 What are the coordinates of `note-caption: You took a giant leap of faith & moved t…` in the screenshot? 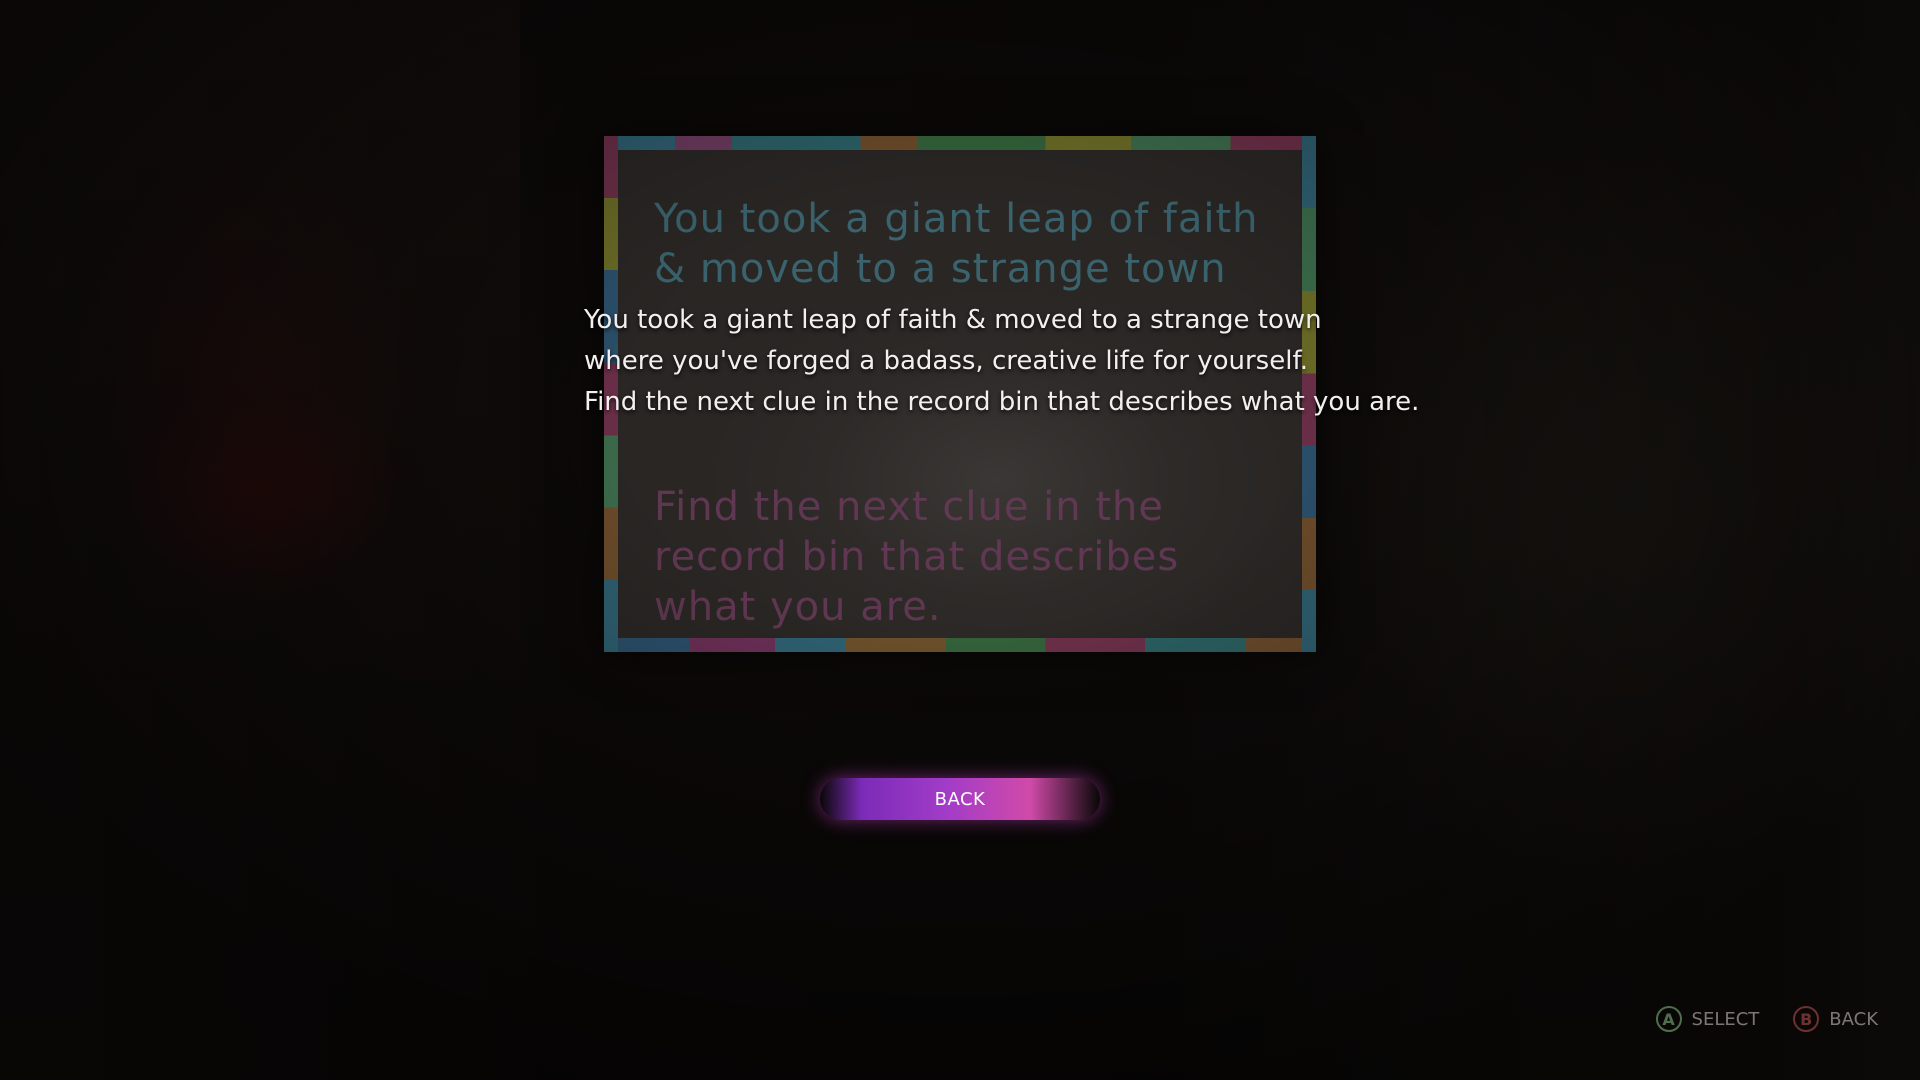 It's located at (1002, 361).